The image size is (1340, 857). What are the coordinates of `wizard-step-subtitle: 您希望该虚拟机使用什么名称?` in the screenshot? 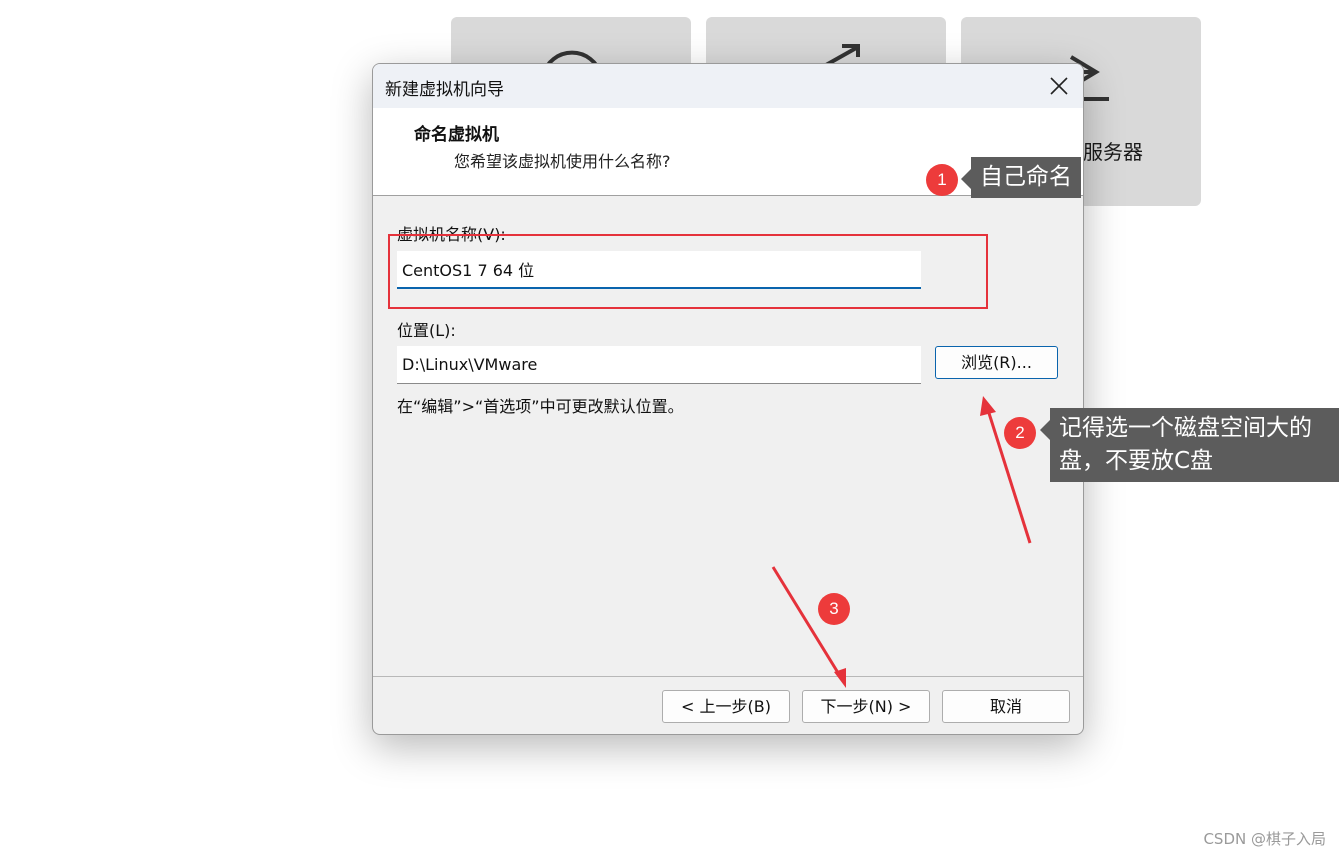 It's located at (562, 161).